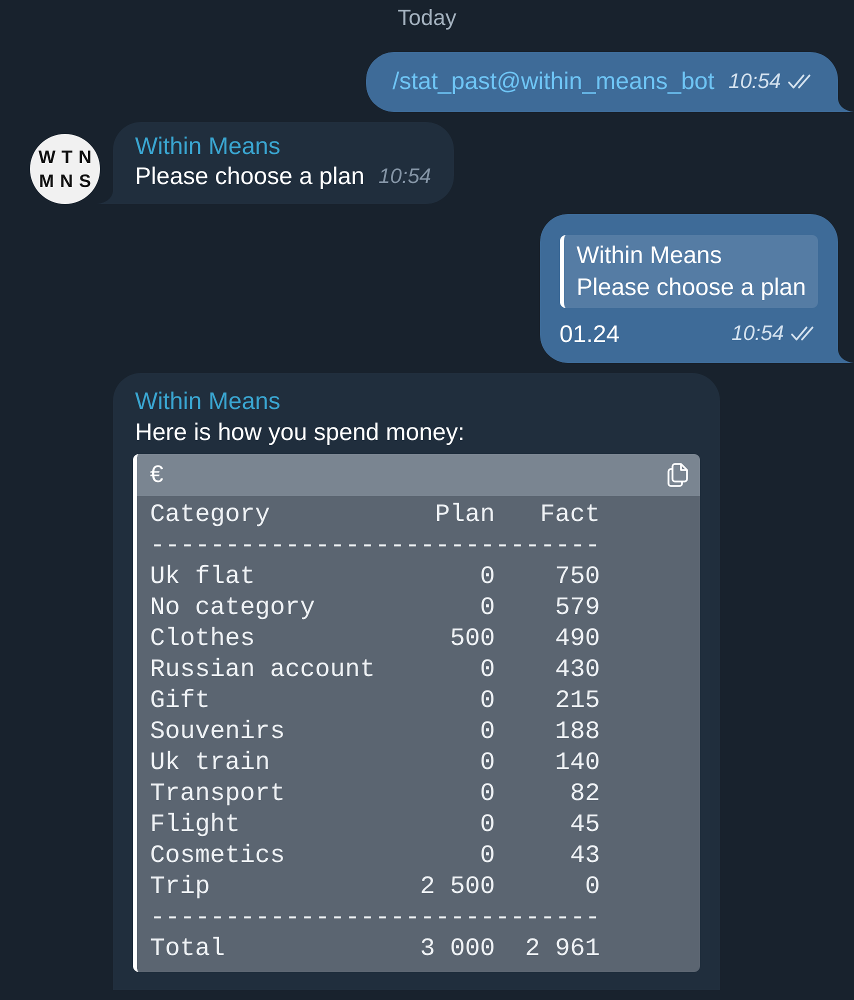 The height and width of the screenshot is (1000, 854). What do you see at coordinates (67, 181) in the screenshot?
I see `avatar-text: MNS` at bounding box center [67, 181].